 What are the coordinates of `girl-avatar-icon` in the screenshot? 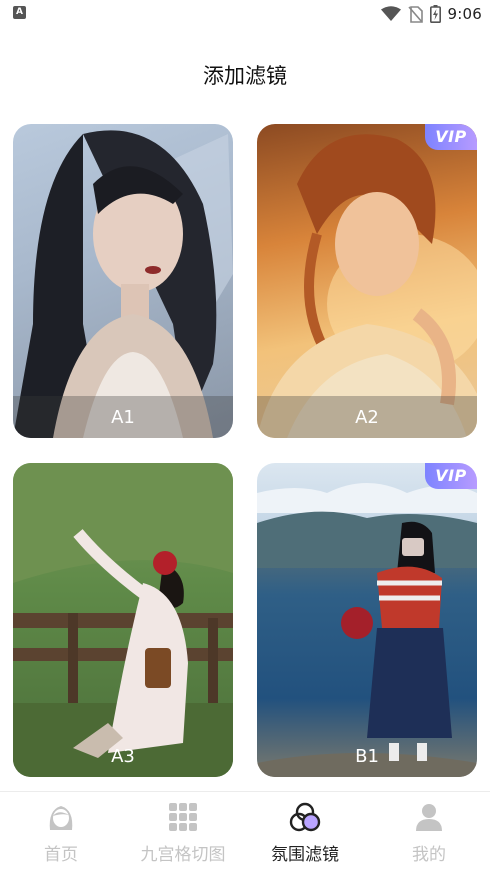 It's located at (61, 818).